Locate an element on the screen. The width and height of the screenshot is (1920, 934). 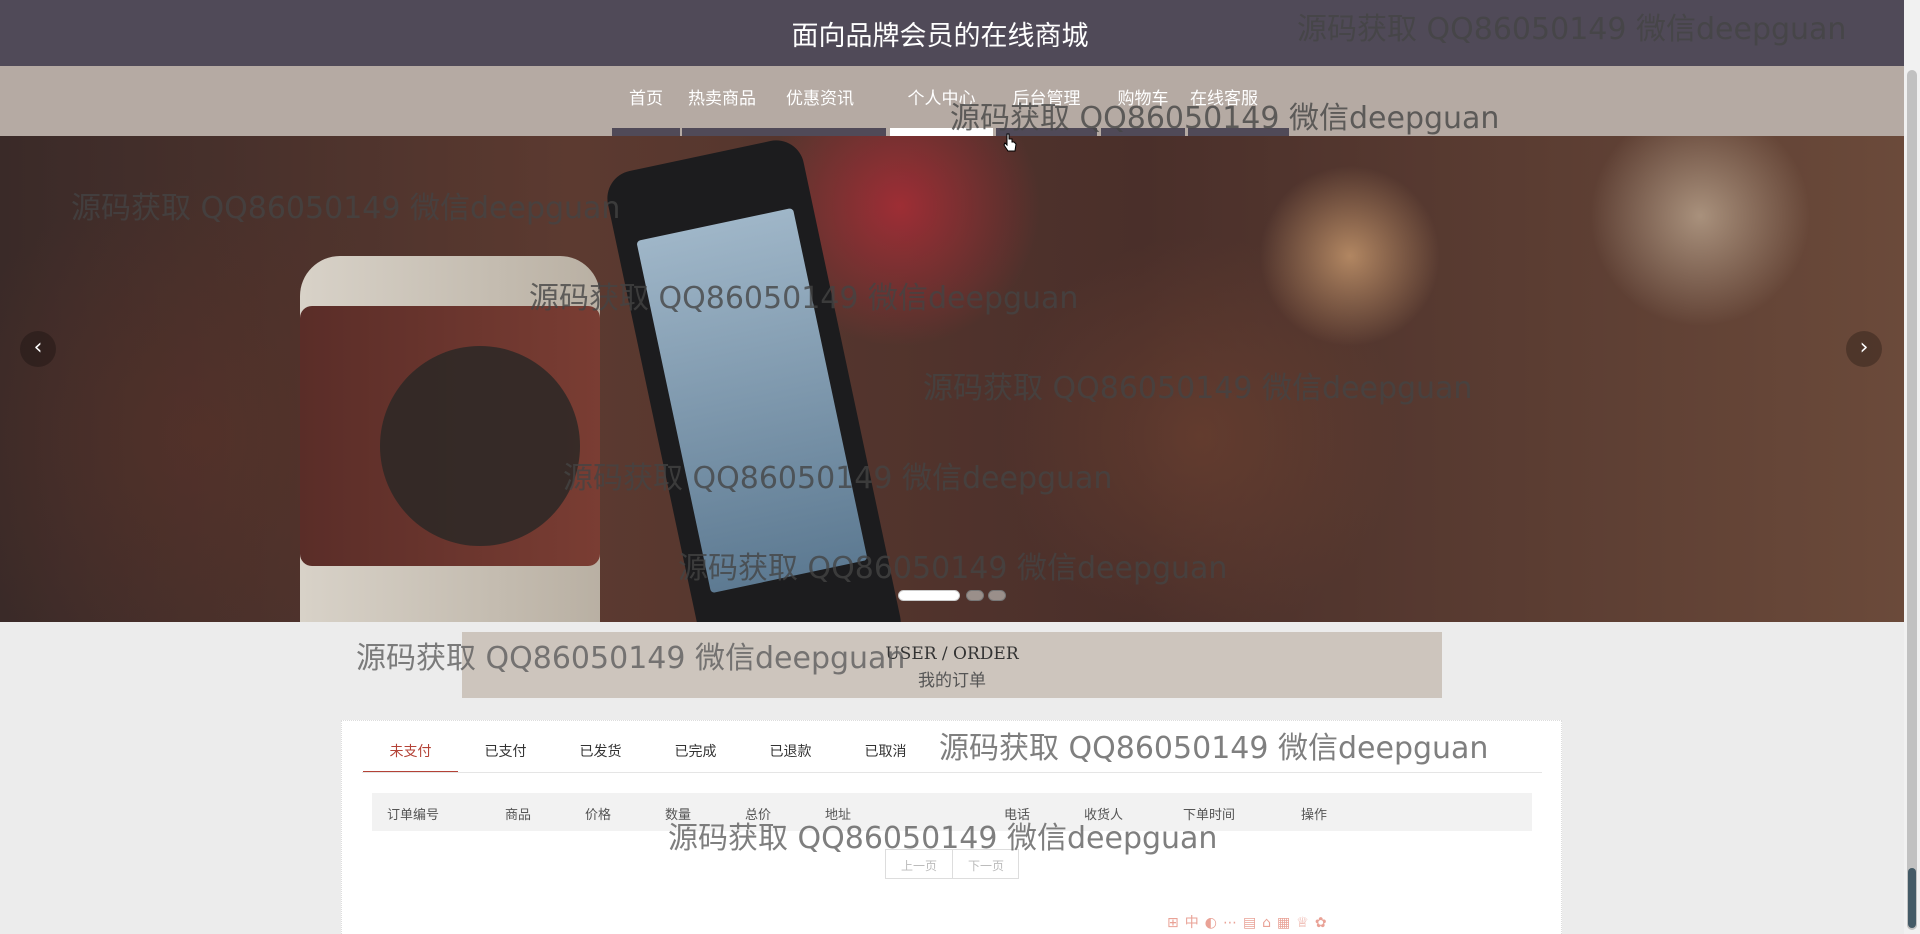
banner-cup-logo is located at coordinates (480, 446).